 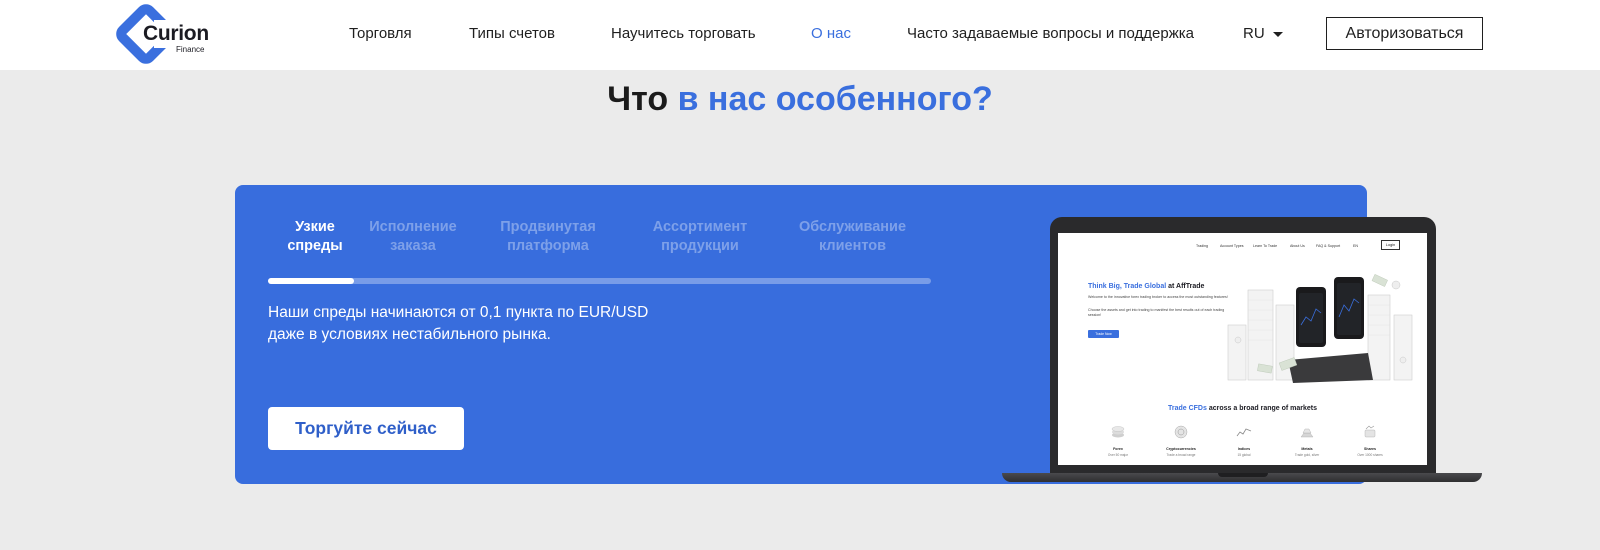 What do you see at coordinates (1370, 449) in the screenshot?
I see `mini-category-name: Shares` at bounding box center [1370, 449].